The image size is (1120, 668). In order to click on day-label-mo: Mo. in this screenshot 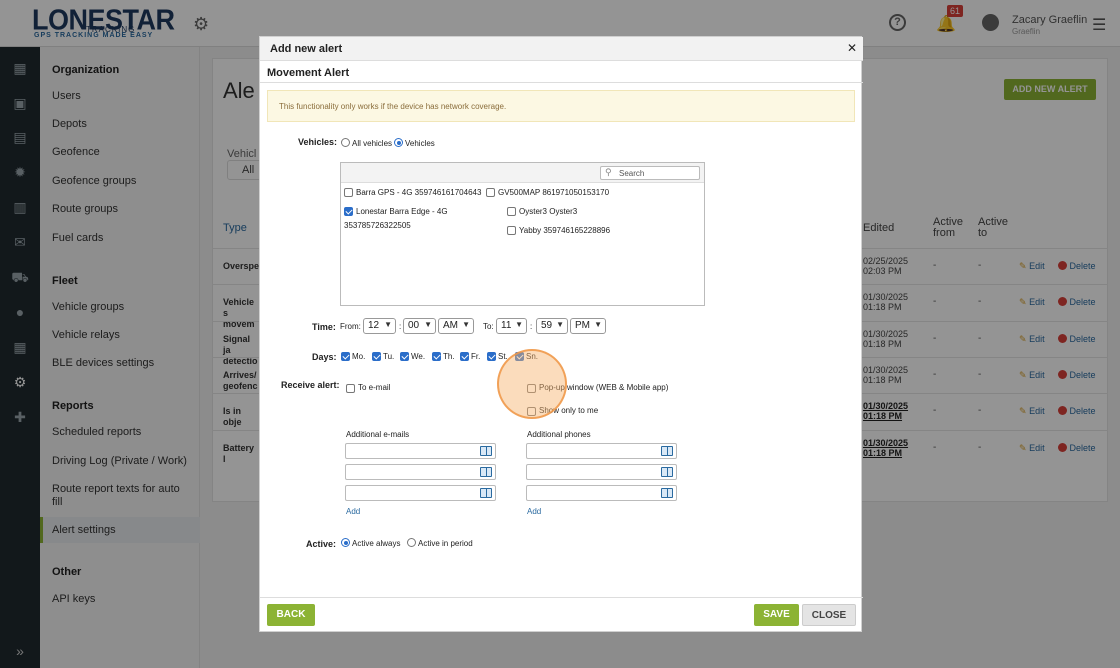, I will do `click(358, 357)`.